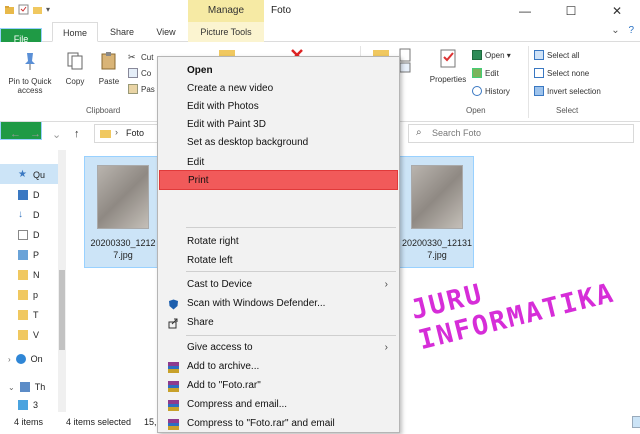 This screenshot has width=640, height=434. Describe the element at coordinates (23, 9) in the screenshot. I see `properties-check-icon` at that location.